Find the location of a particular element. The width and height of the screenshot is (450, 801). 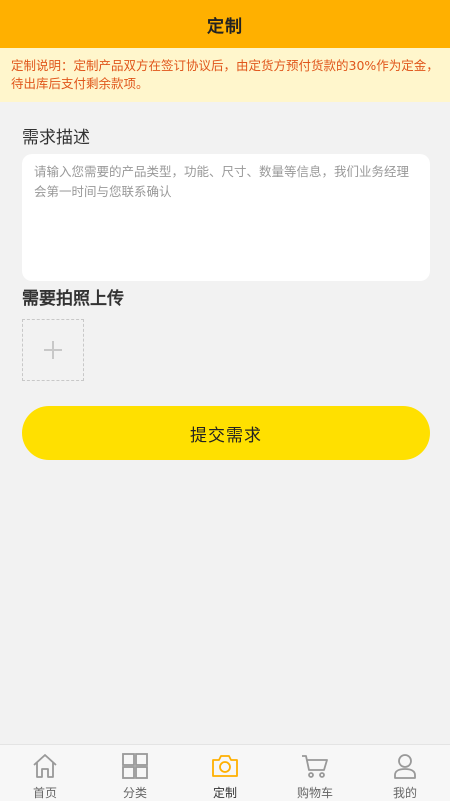

tab-cart: 购物车 is located at coordinates (315, 773).